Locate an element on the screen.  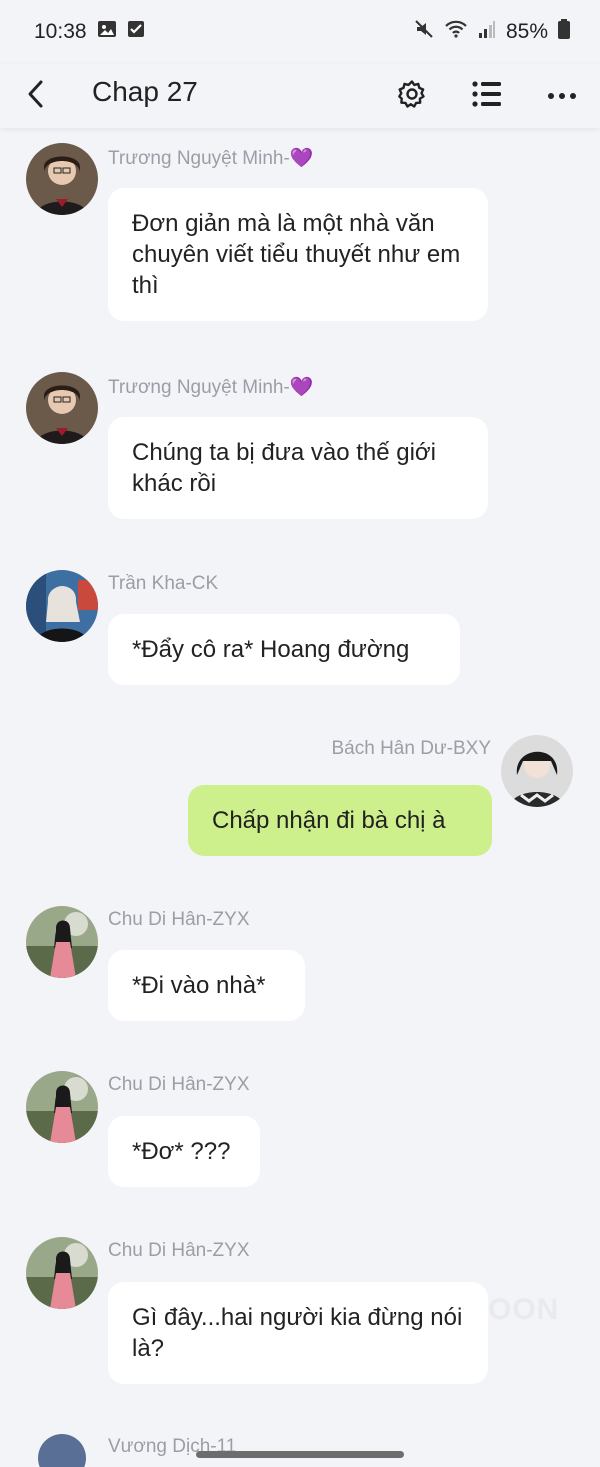
status-time: 10:38 is located at coordinates (60, 31).